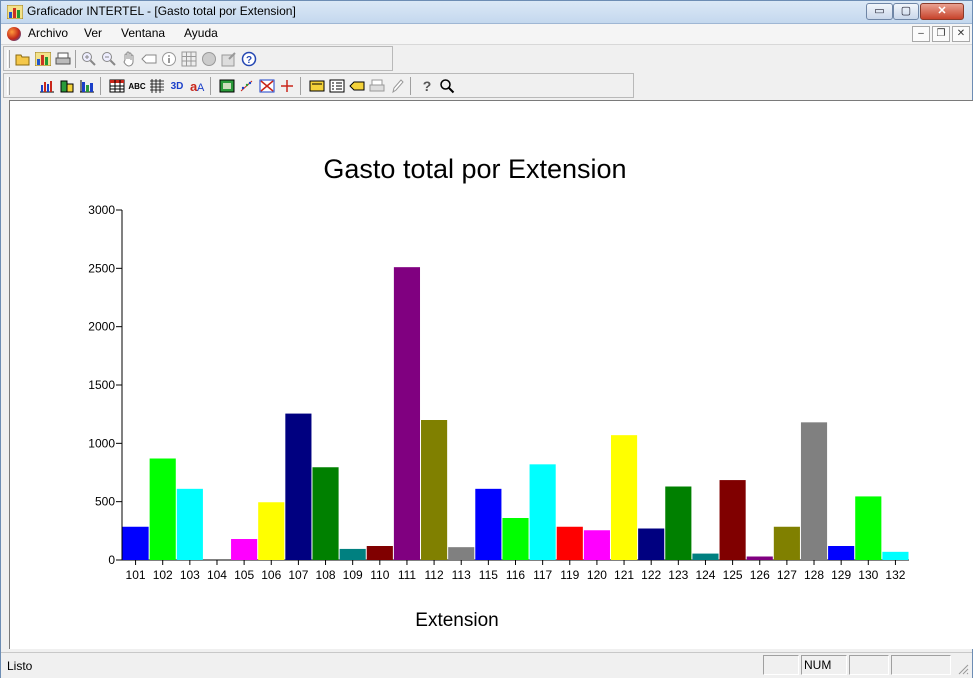 The image size is (973, 678). I want to click on help-circle-icon: ?, so click(249, 59).